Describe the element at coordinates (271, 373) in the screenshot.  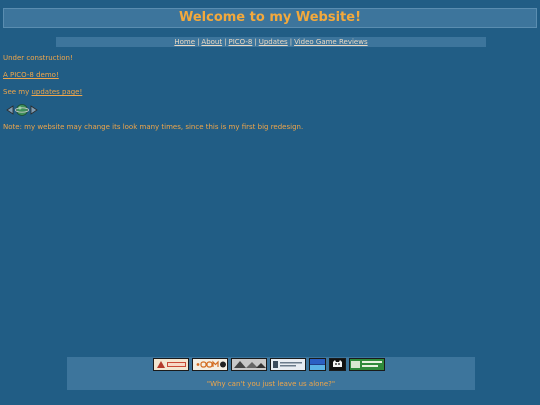
I see `footer-panel: "Why can't you just leave us alone?"` at that location.